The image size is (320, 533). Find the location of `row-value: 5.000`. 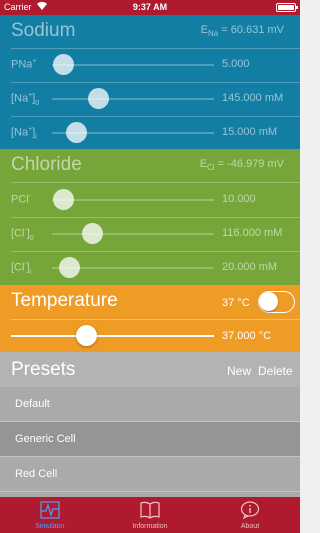

row-value: 5.000 is located at coordinates (236, 64).